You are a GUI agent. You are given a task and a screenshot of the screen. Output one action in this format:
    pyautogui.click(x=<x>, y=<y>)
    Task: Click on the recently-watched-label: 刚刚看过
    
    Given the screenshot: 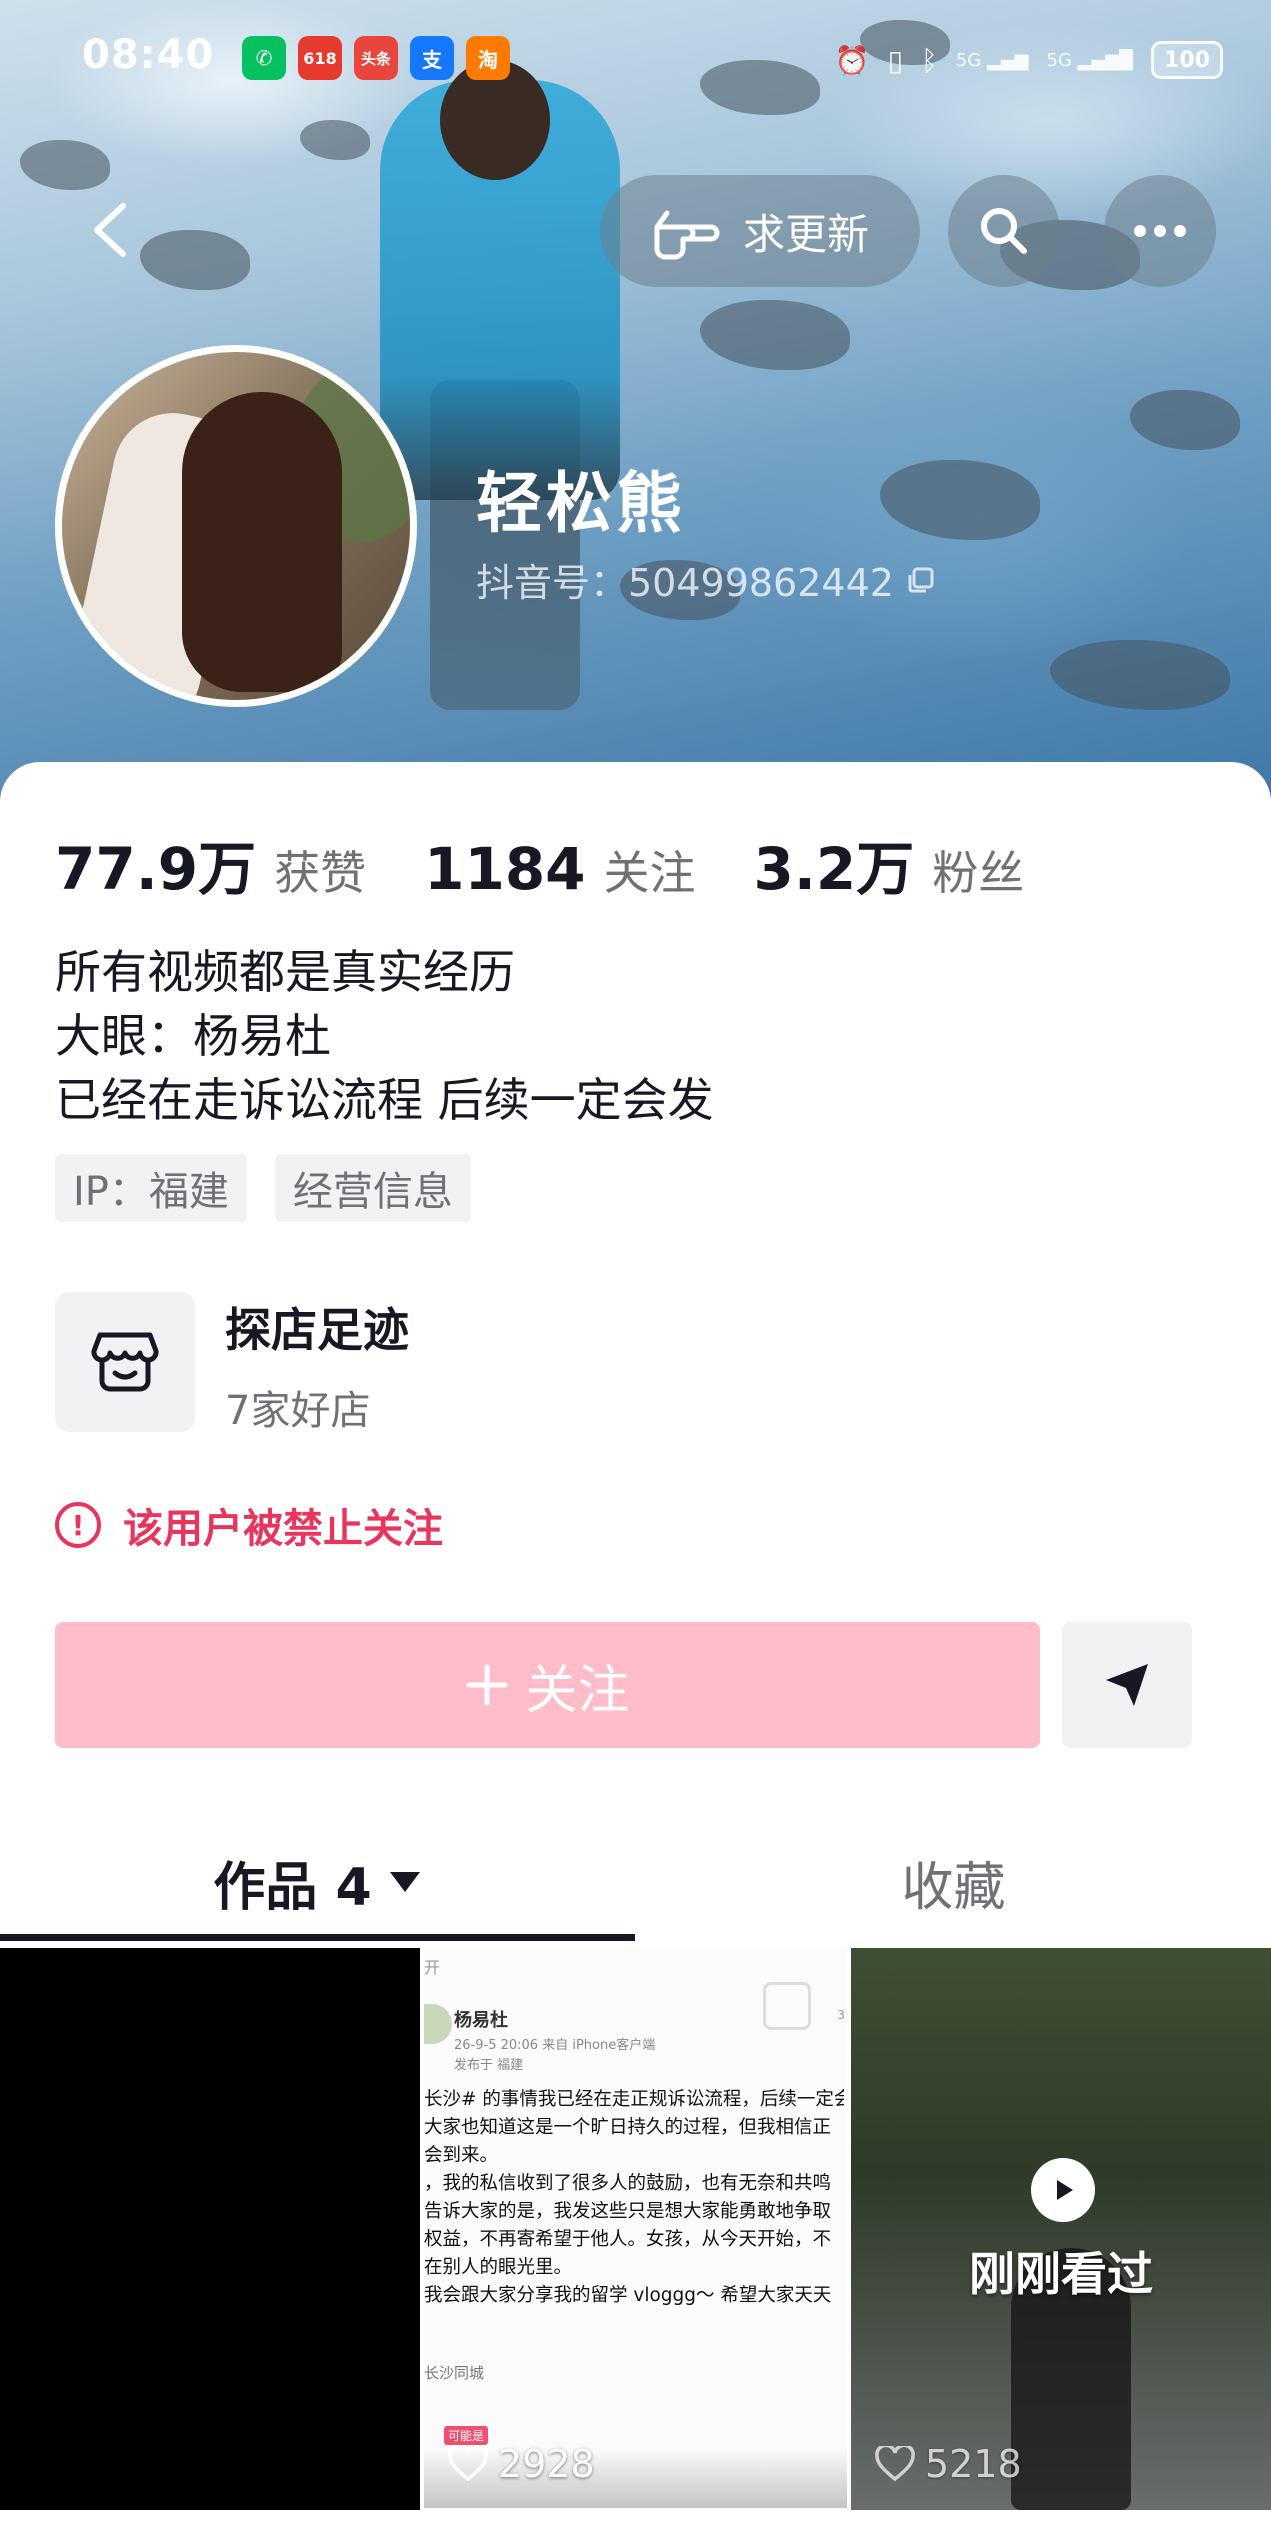 What is the action you would take?
    pyautogui.click(x=1061, y=2274)
    